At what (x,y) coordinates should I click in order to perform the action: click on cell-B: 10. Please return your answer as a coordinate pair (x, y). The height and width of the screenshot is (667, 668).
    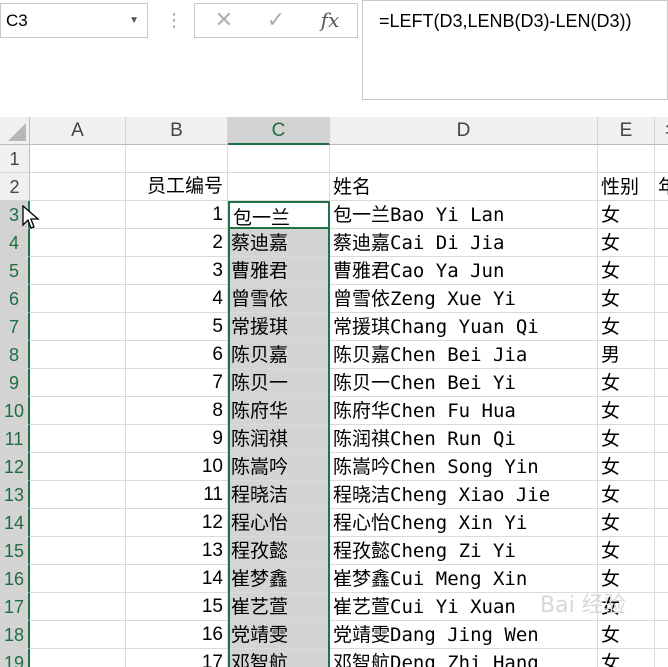
    Looking at the image, I should click on (177, 467).